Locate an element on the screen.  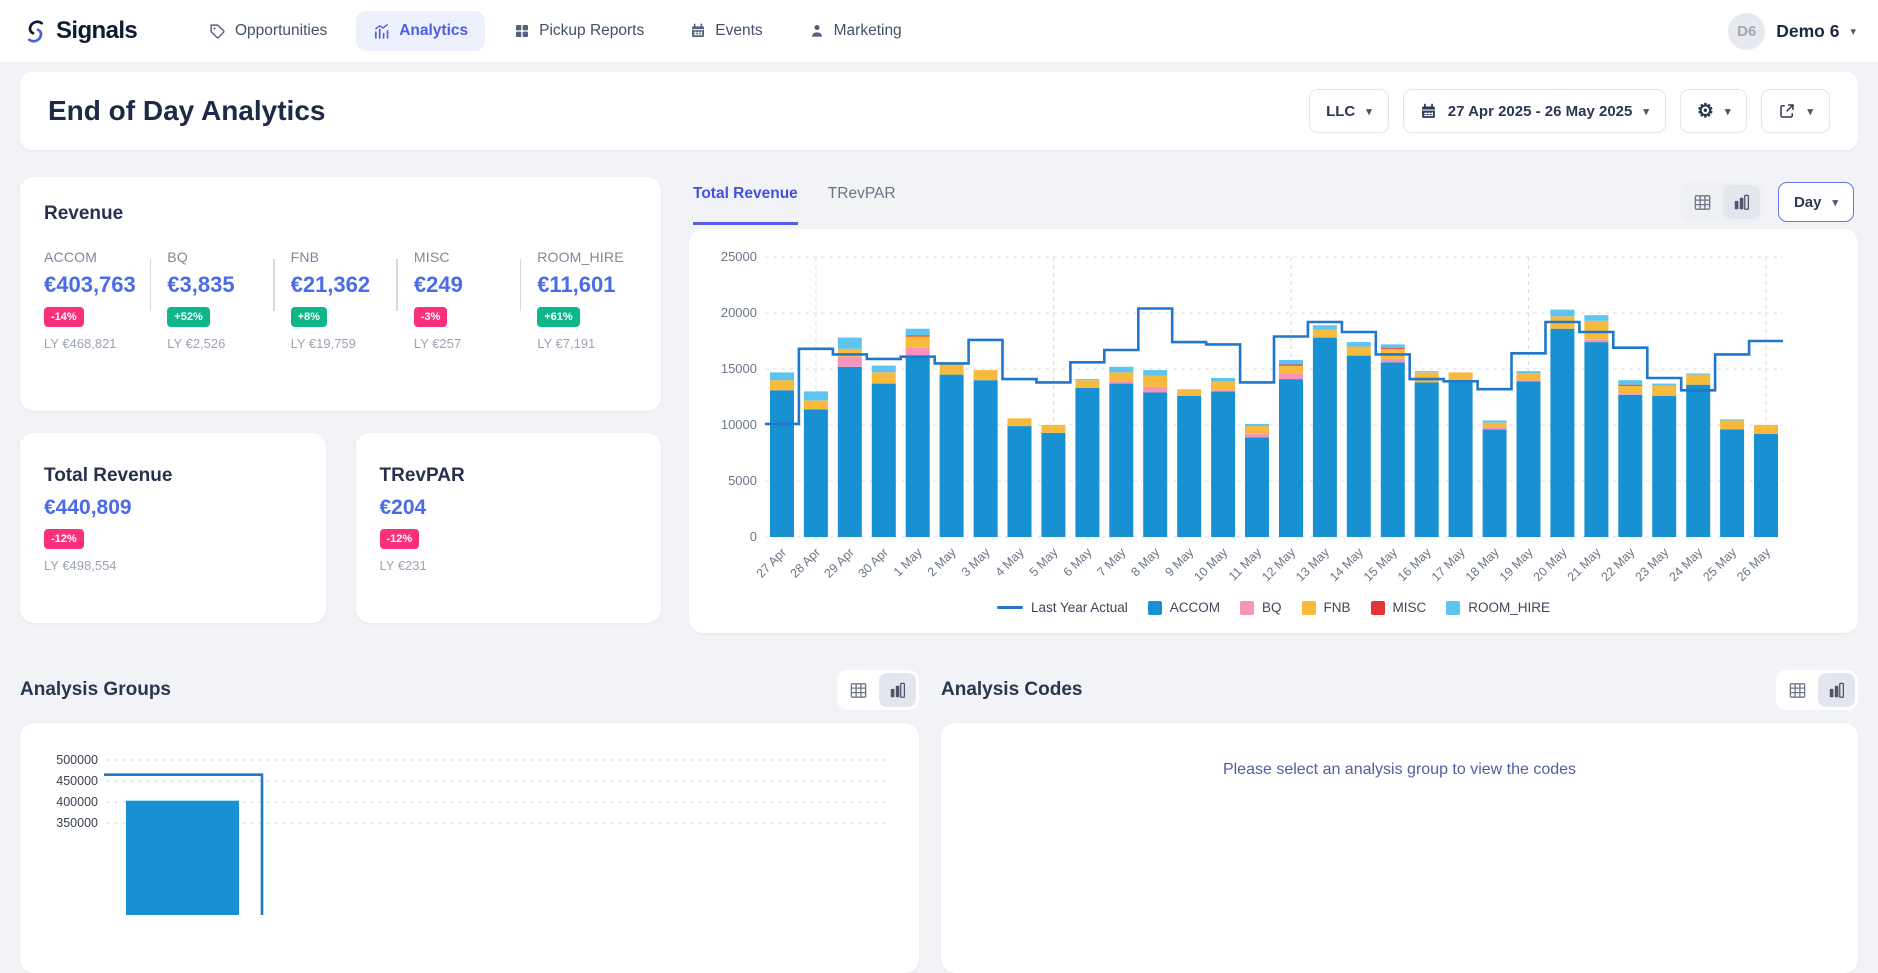
legend-label: BQ is located at coordinates (1272, 607).